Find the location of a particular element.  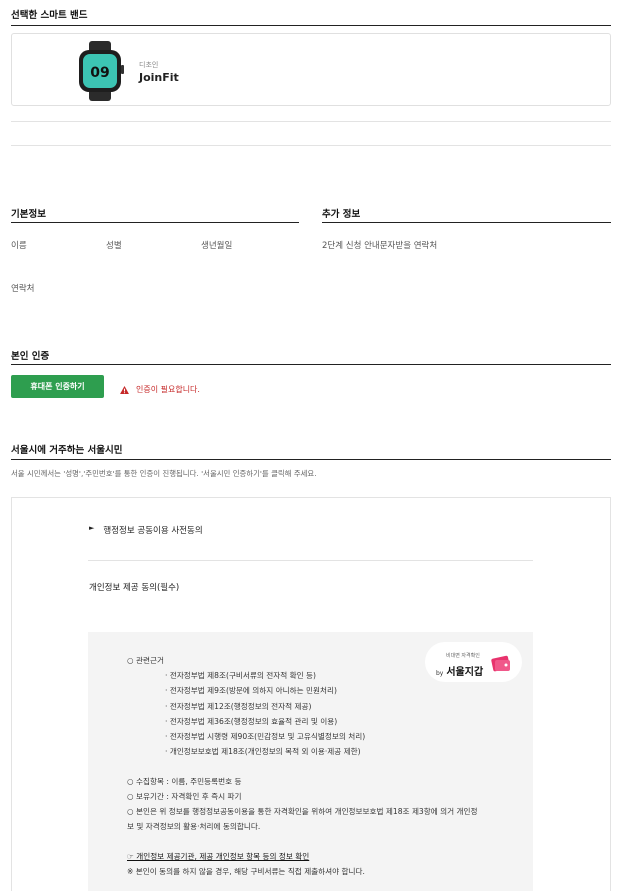

selected-band-divider is located at coordinates (311, 25).